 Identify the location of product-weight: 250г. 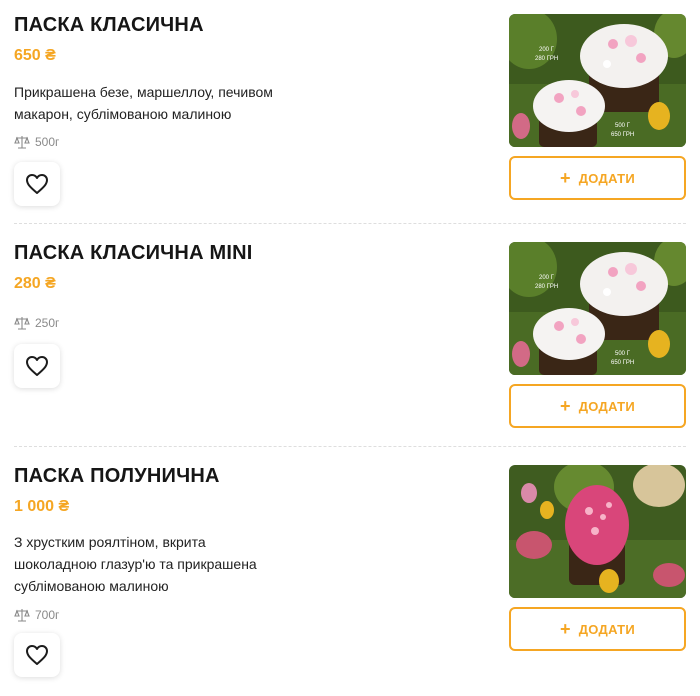
(36, 323).